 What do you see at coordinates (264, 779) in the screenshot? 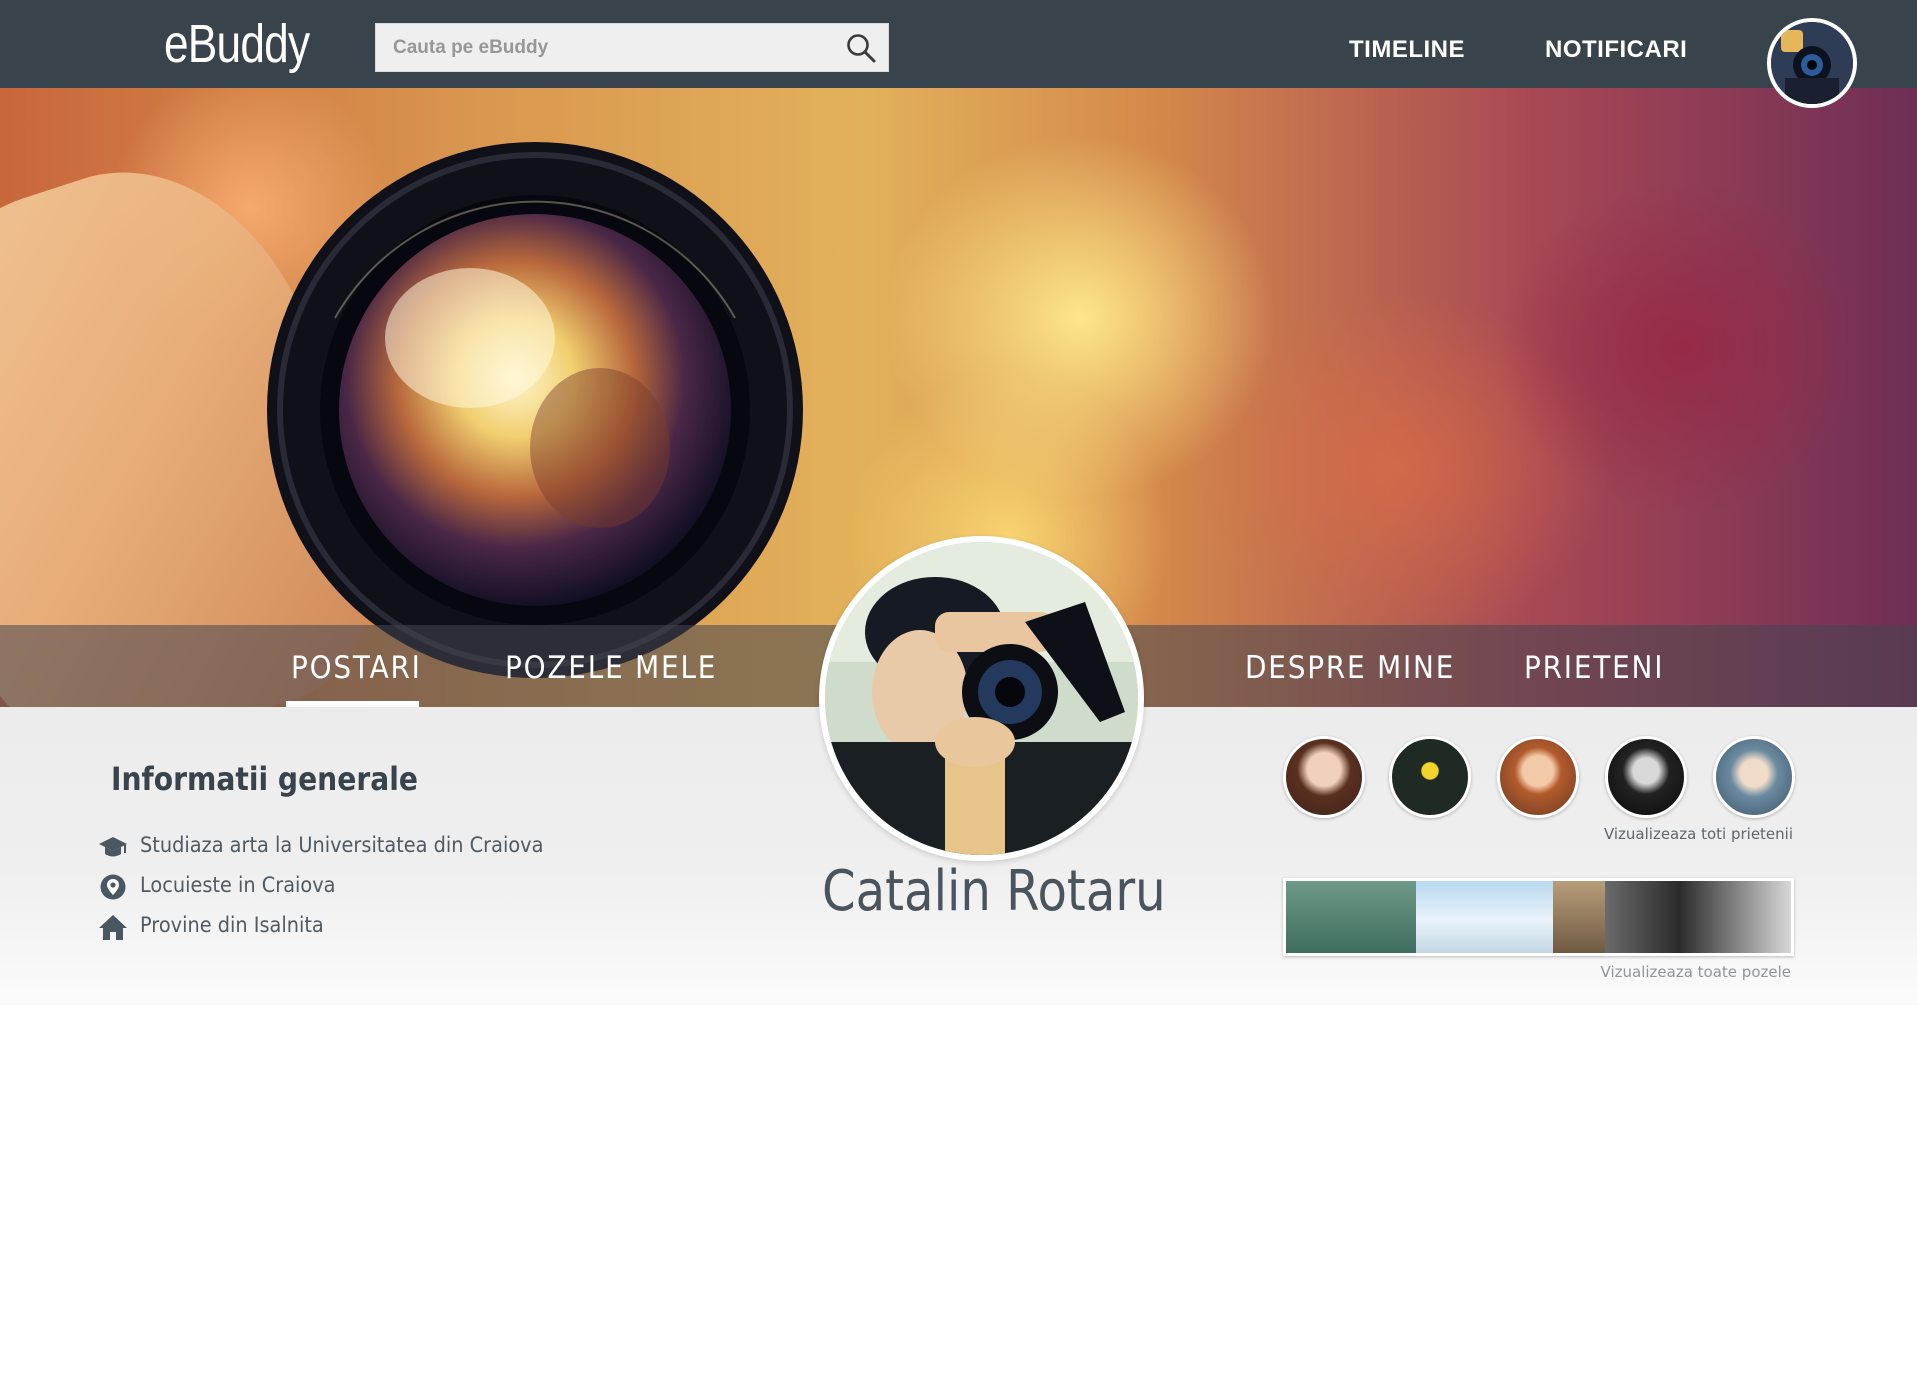
I see `info-section-title: Informatii generale` at bounding box center [264, 779].